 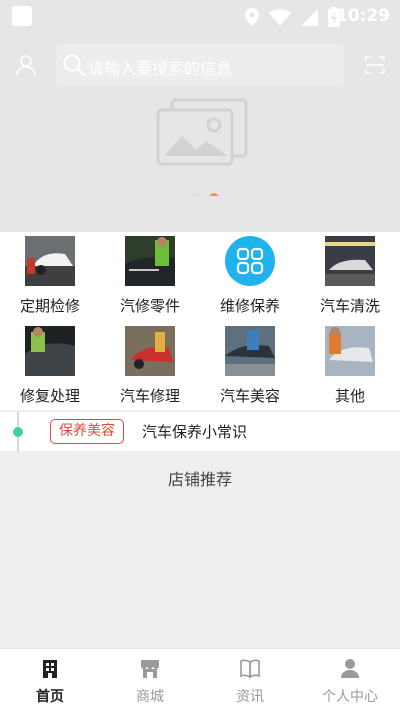 What do you see at coordinates (250, 669) in the screenshot?
I see `book-icon` at bounding box center [250, 669].